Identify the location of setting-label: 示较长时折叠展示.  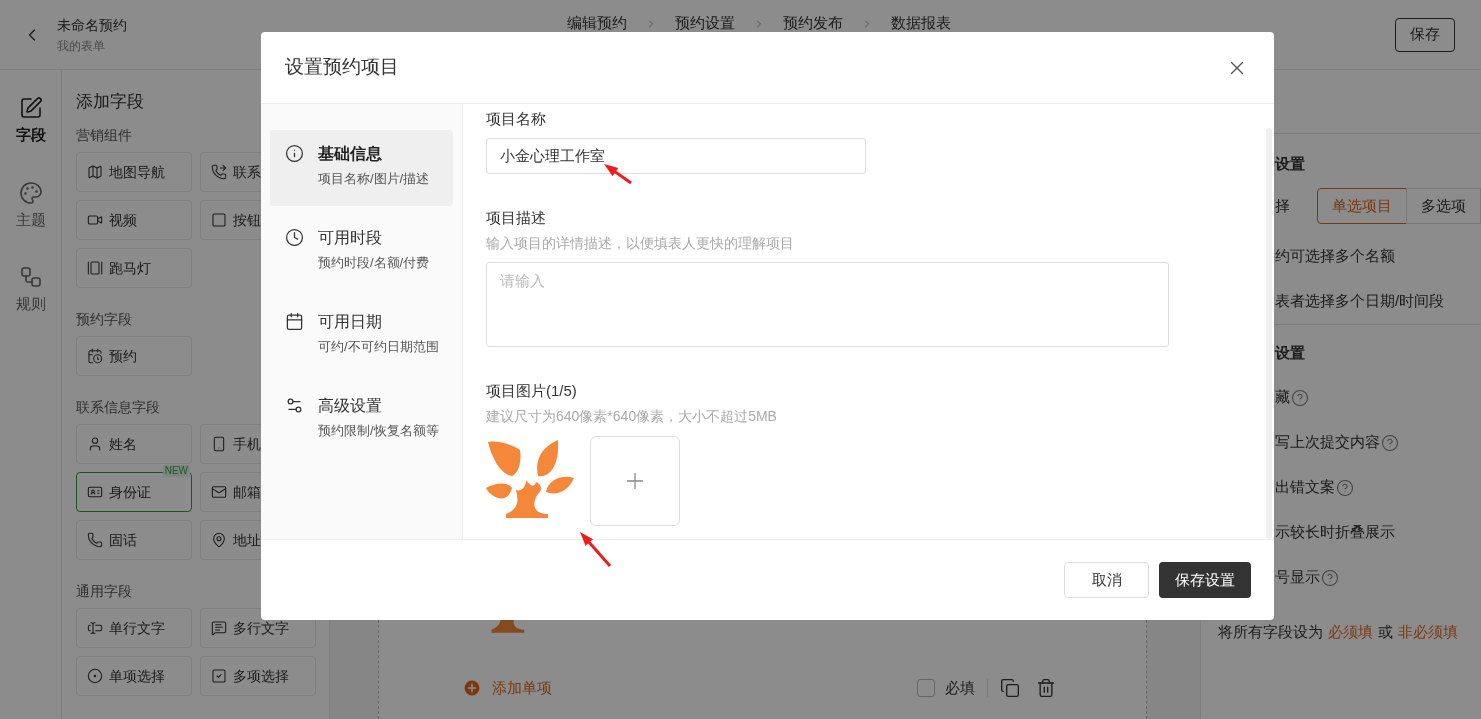
(1335, 532).